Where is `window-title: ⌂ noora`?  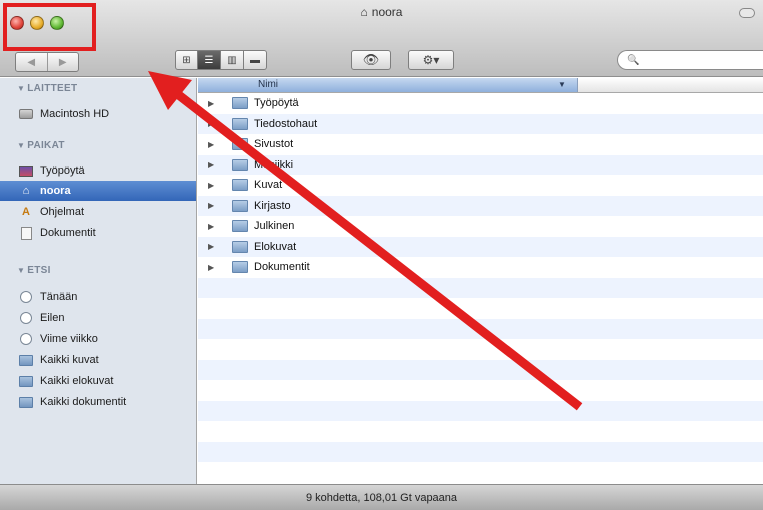
window-title: ⌂ noora is located at coordinates (381, 12).